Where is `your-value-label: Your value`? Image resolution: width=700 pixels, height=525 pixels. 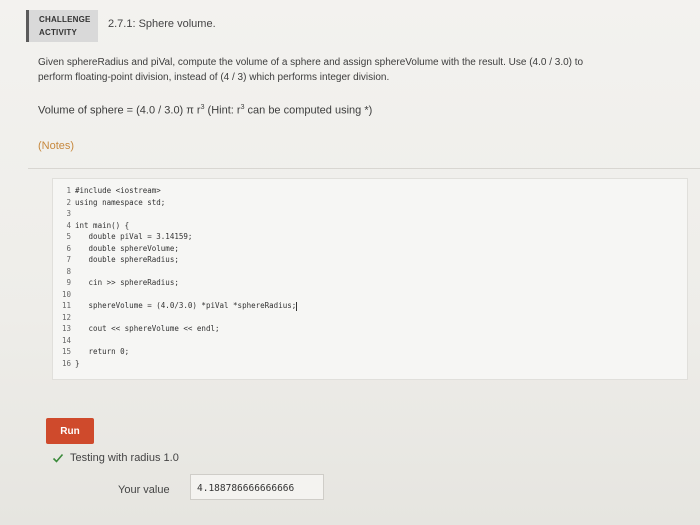
your-value-label: Your value is located at coordinates (144, 490).